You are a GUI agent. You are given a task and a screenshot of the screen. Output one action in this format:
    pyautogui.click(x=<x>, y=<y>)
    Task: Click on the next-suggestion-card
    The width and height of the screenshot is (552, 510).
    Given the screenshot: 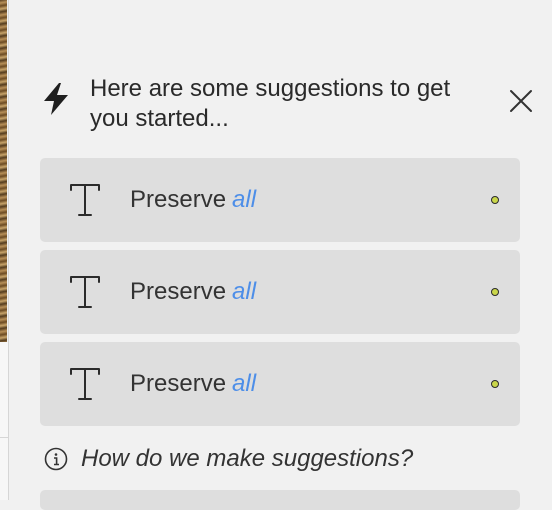 What is the action you would take?
    pyautogui.click(x=280, y=500)
    